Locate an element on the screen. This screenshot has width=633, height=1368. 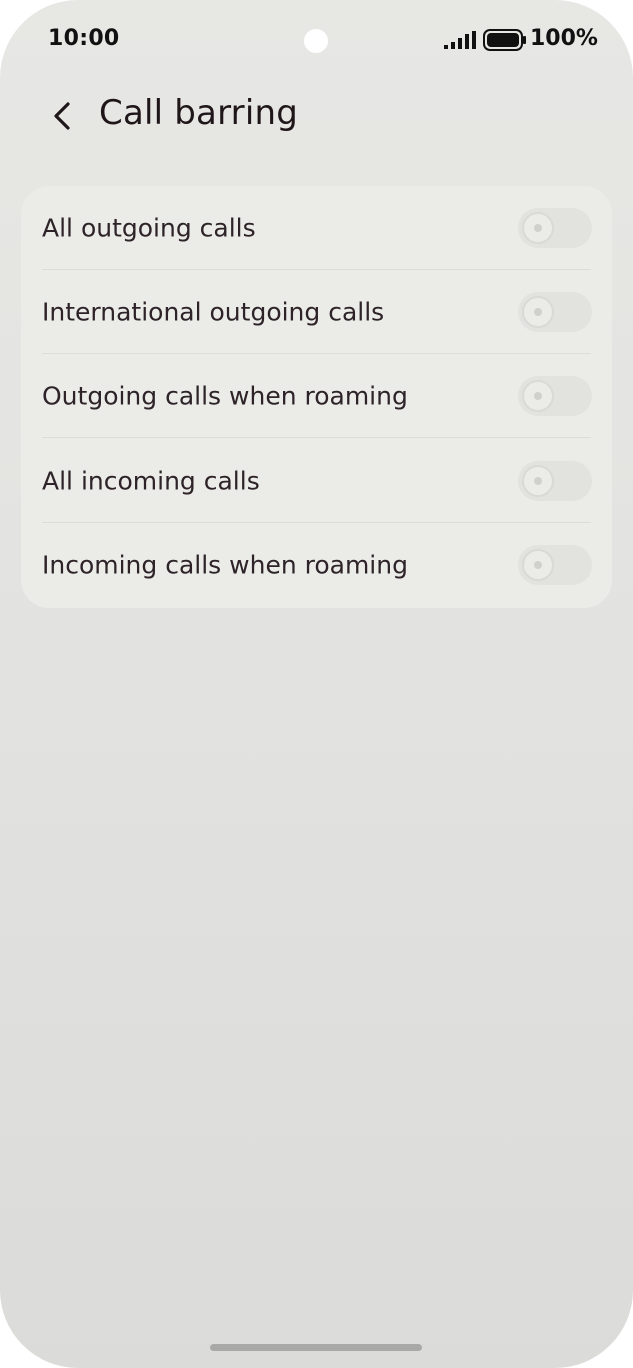
front-camera is located at coordinates (316, 41).